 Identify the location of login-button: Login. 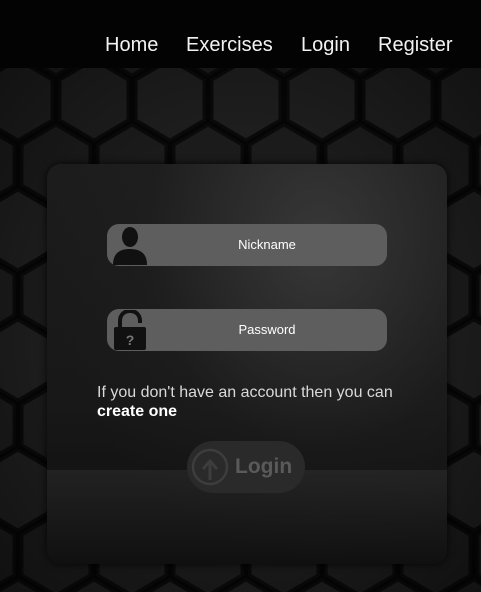
(246, 467).